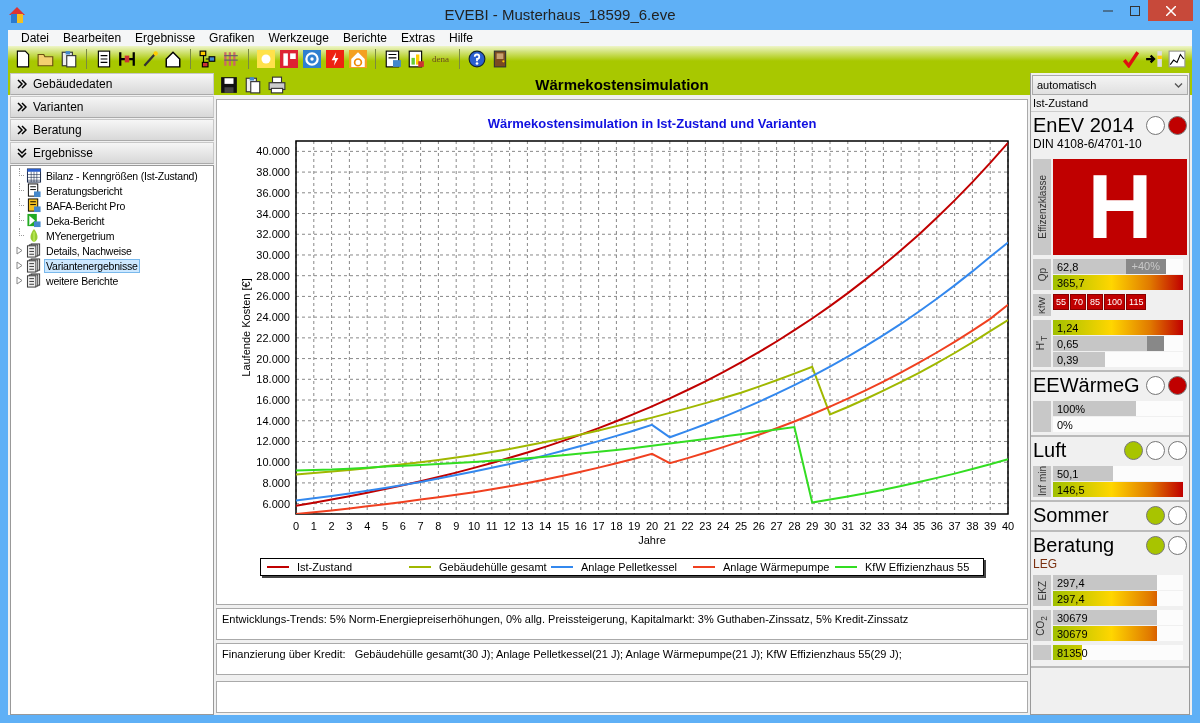  I want to click on x-tick-label: 34, so click(901, 526).